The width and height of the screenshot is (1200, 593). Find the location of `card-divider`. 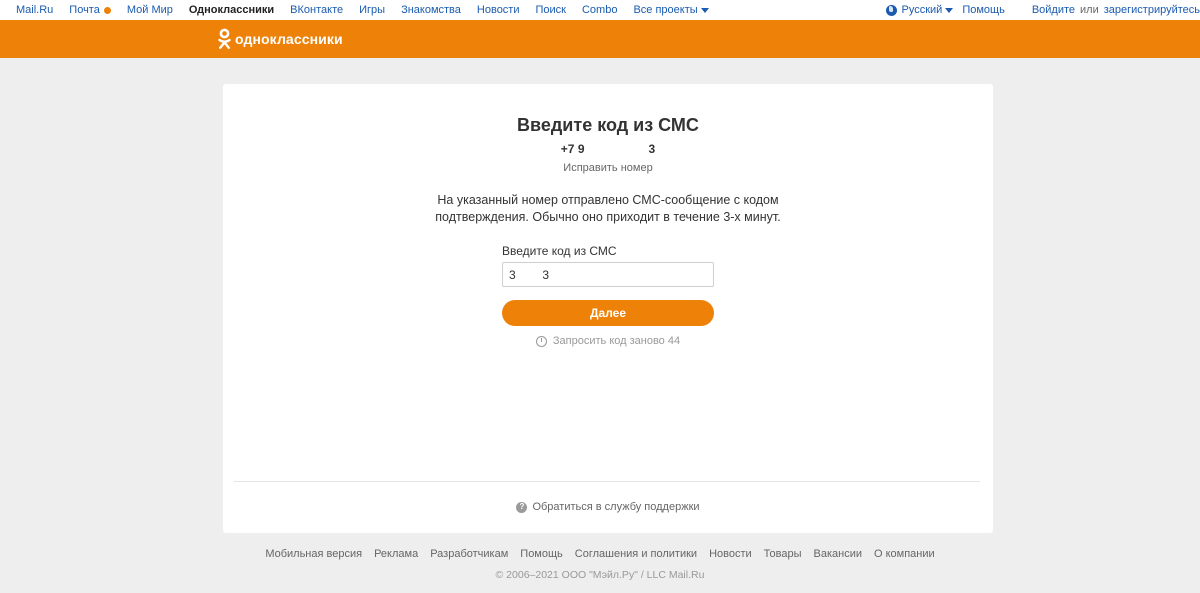

card-divider is located at coordinates (607, 481).